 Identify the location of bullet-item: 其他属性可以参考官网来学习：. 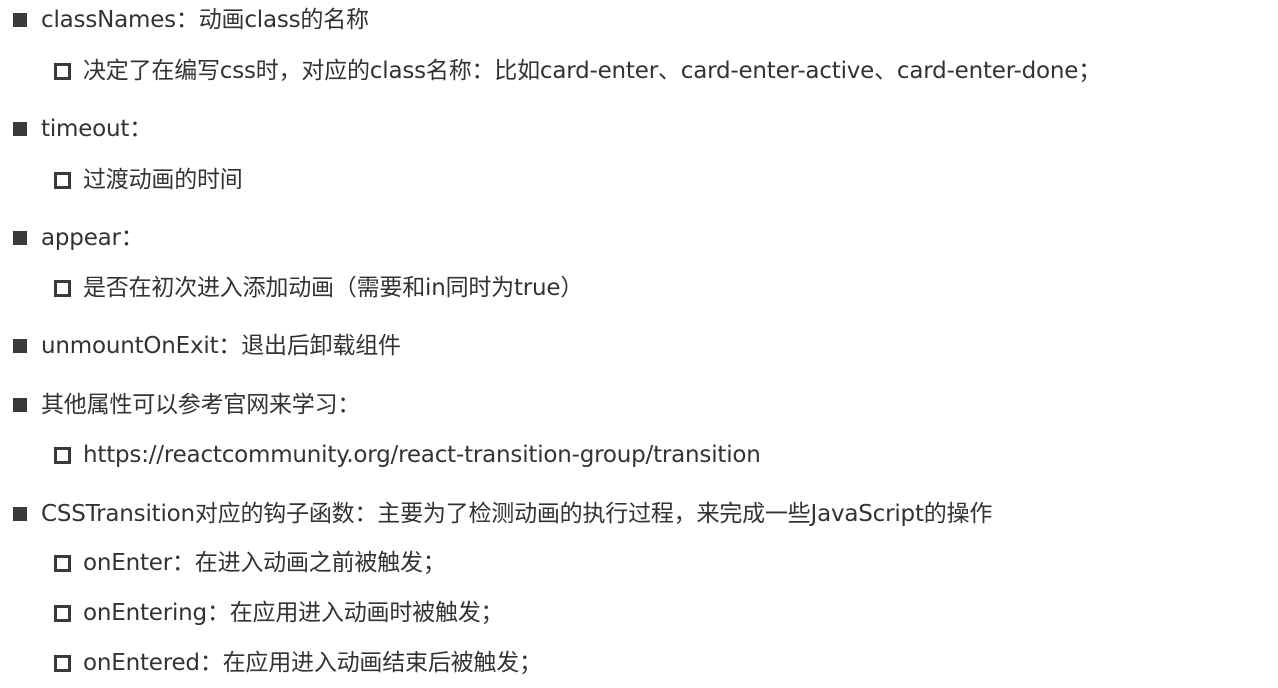
(186, 405).